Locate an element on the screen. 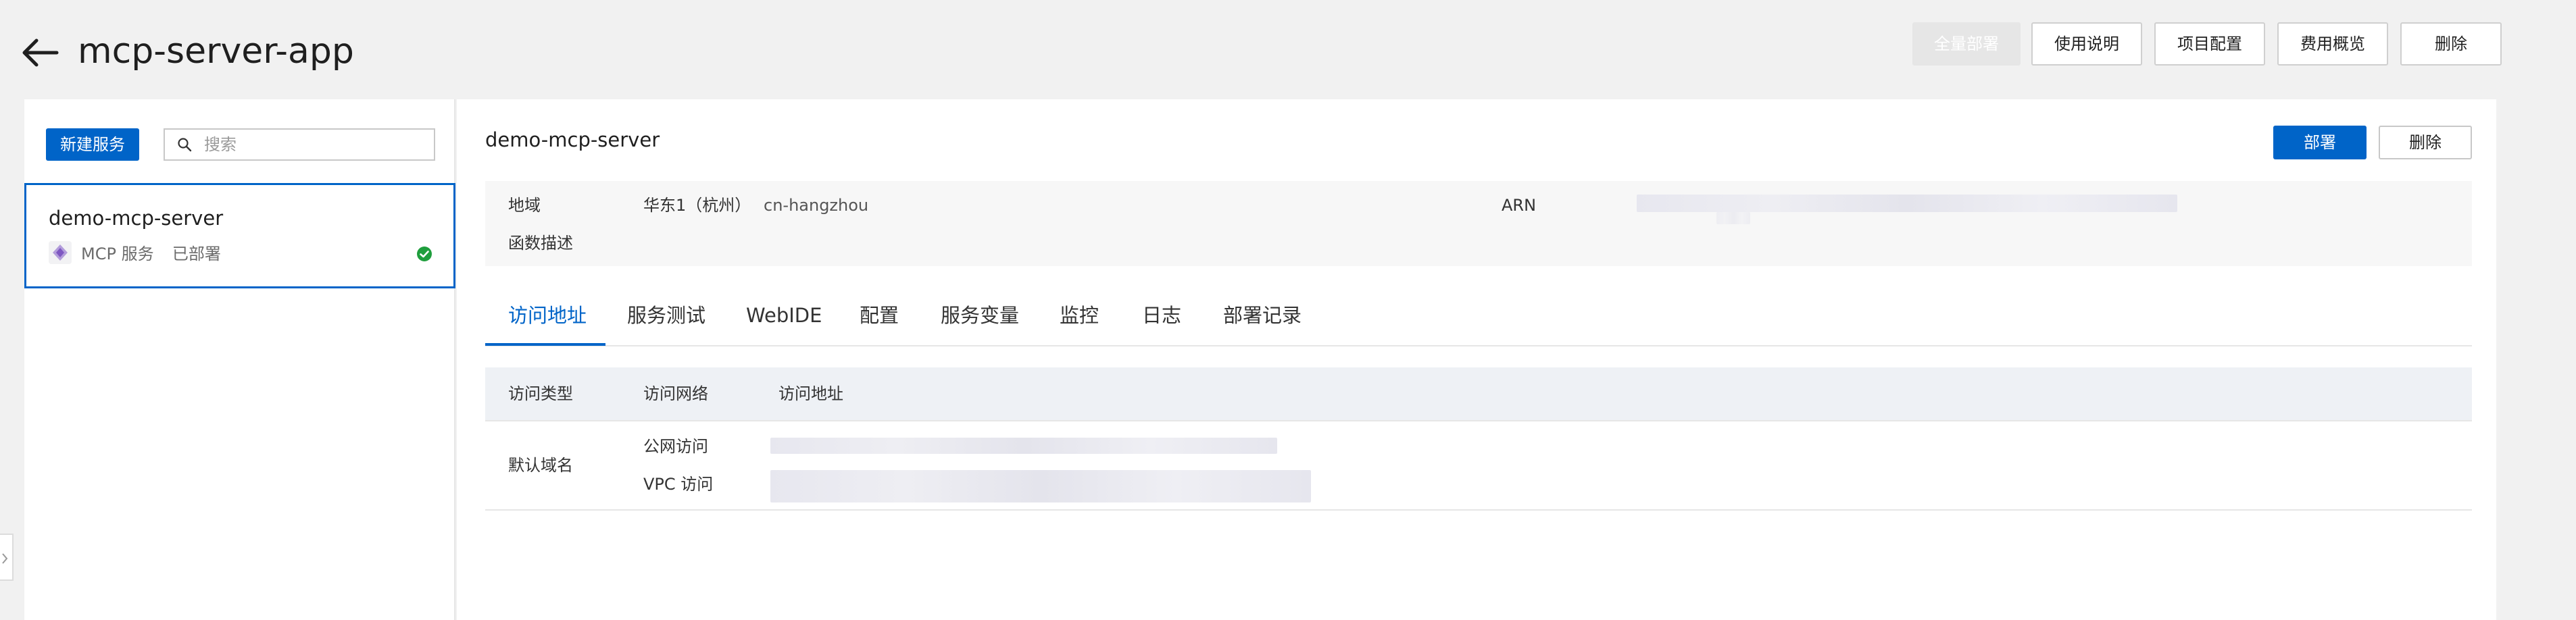 The width and height of the screenshot is (2576, 620). region-code: cn-hangzhou is located at coordinates (817, 206).